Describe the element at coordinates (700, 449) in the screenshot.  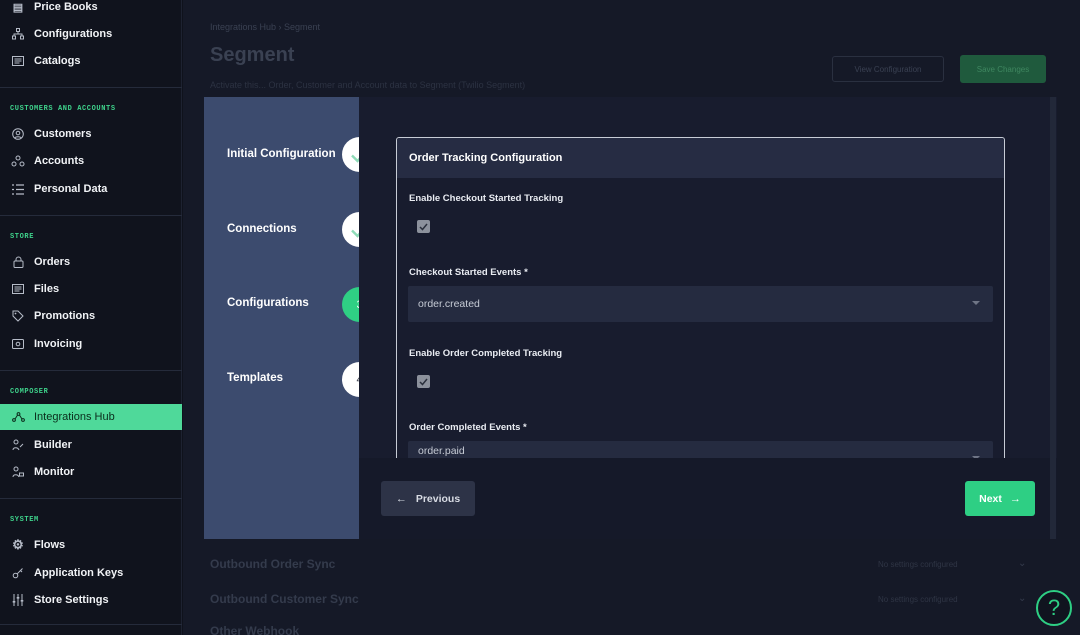
I see `completed-events-select: order.paid` at that location.